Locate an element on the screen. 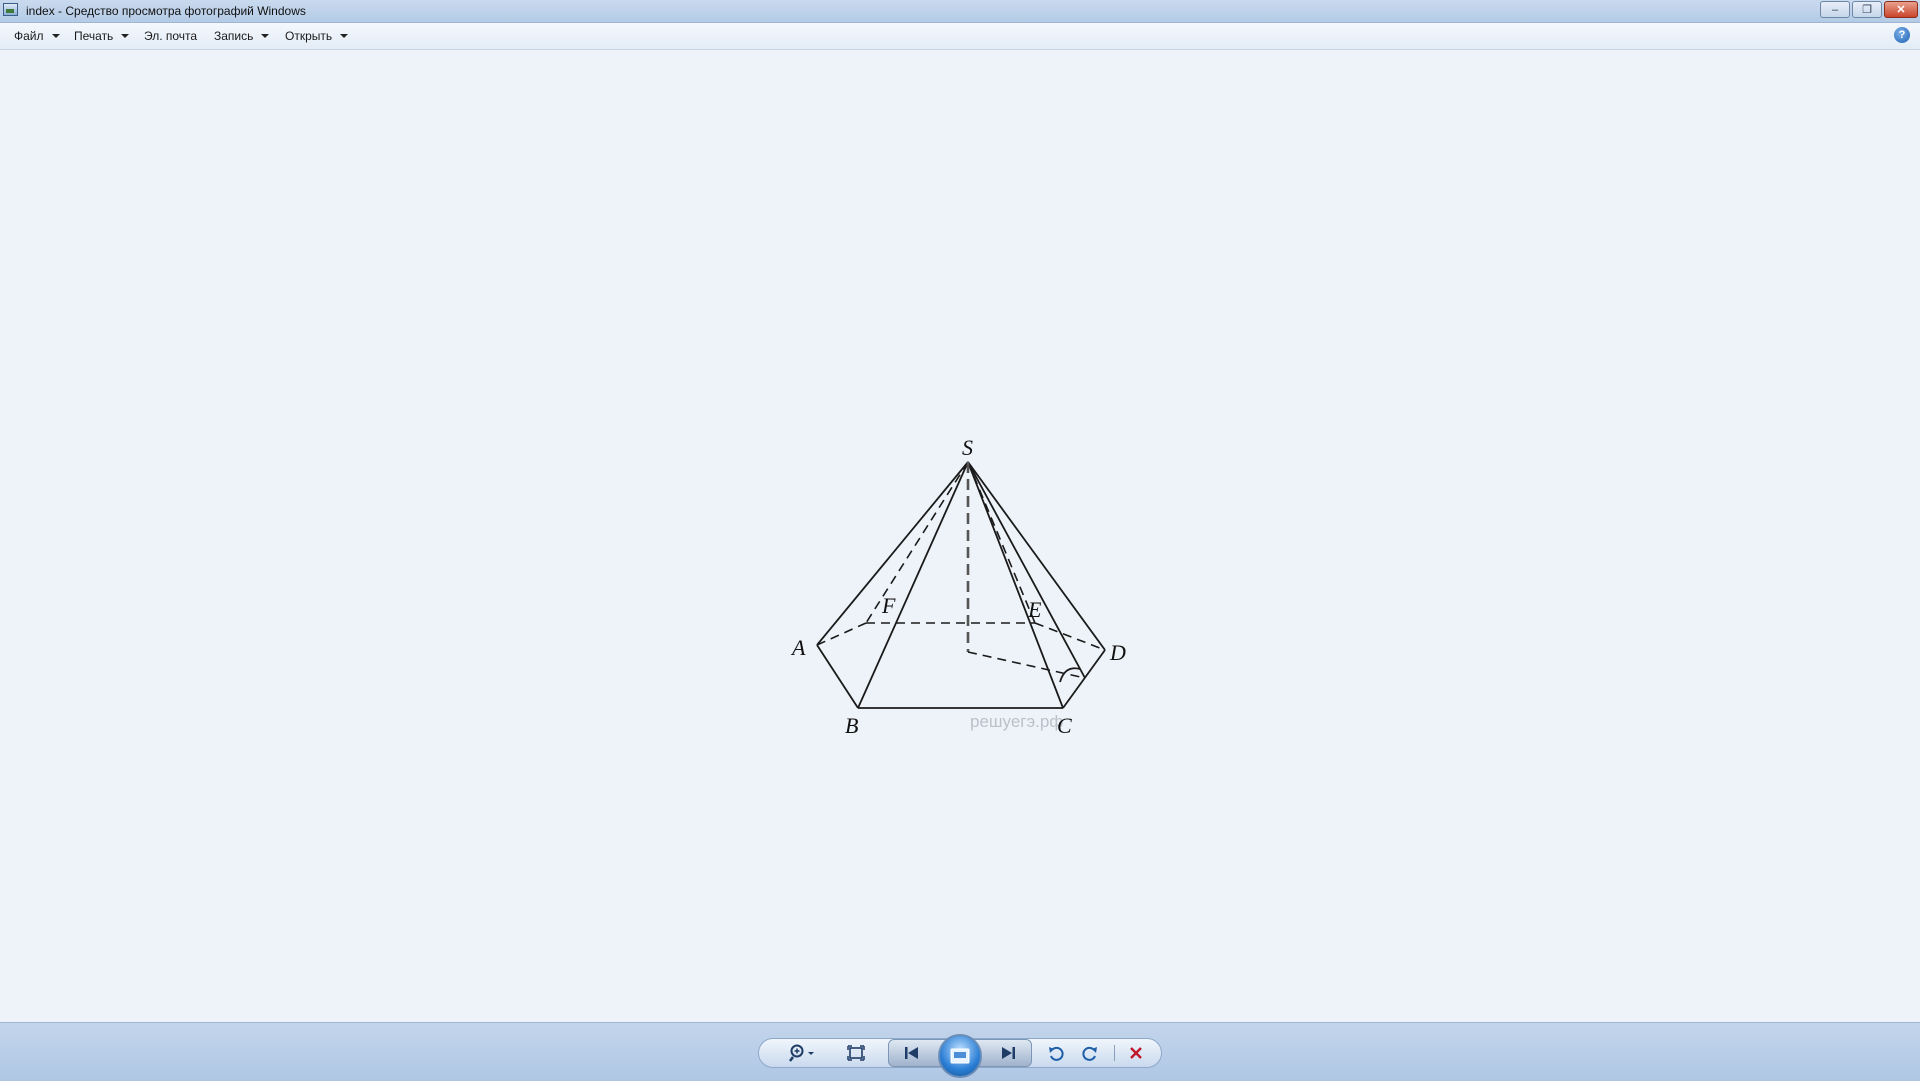  help-icon: ? is located at coordinates (1902, 35).